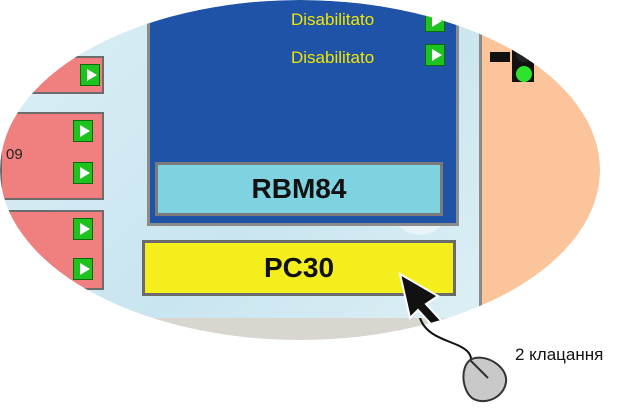  What do you see at coordinates (559, 354) in the screenshot?
I see `double-click-caption: 2 клацання` at bounding box center [559, 354].